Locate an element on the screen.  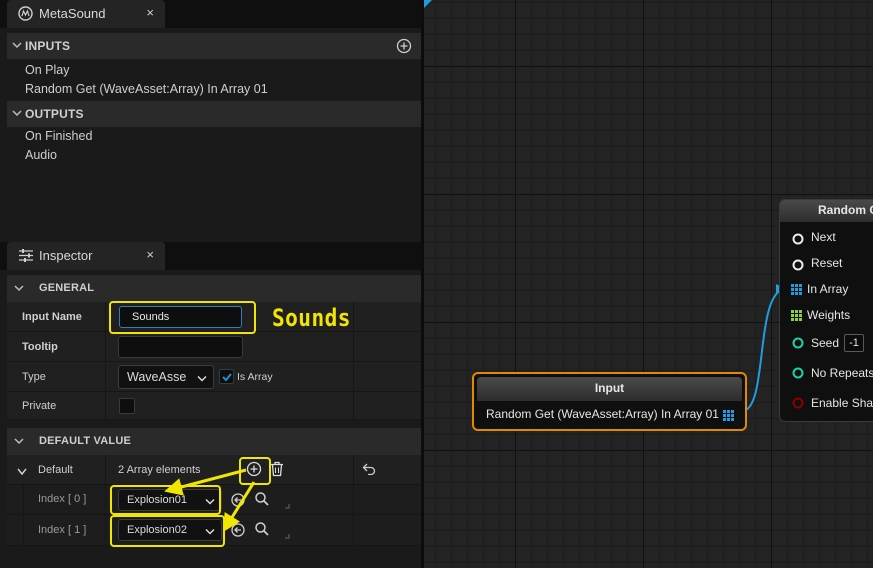
pin-next-label: Next is located at coordinates (823, 237).